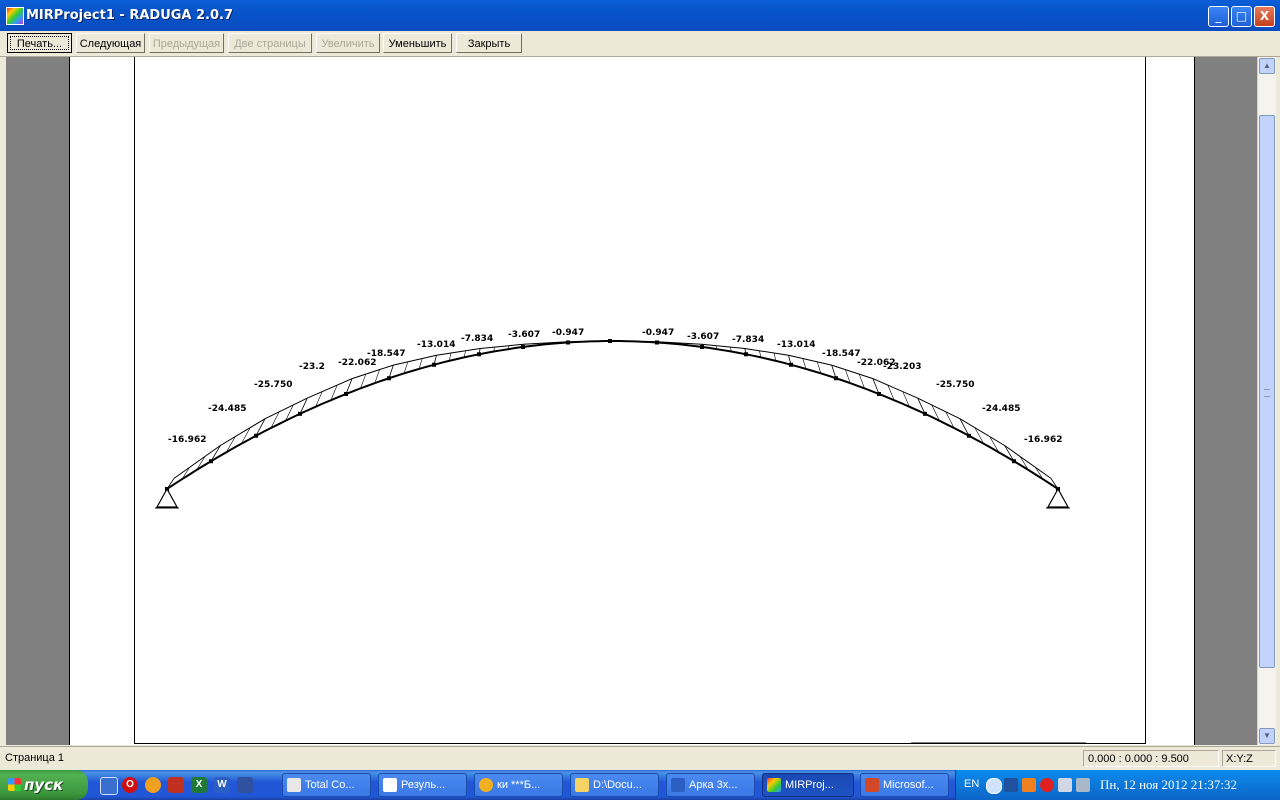 The image size is (1280, 800). I want to click on arch-supports, so click(612, 498).